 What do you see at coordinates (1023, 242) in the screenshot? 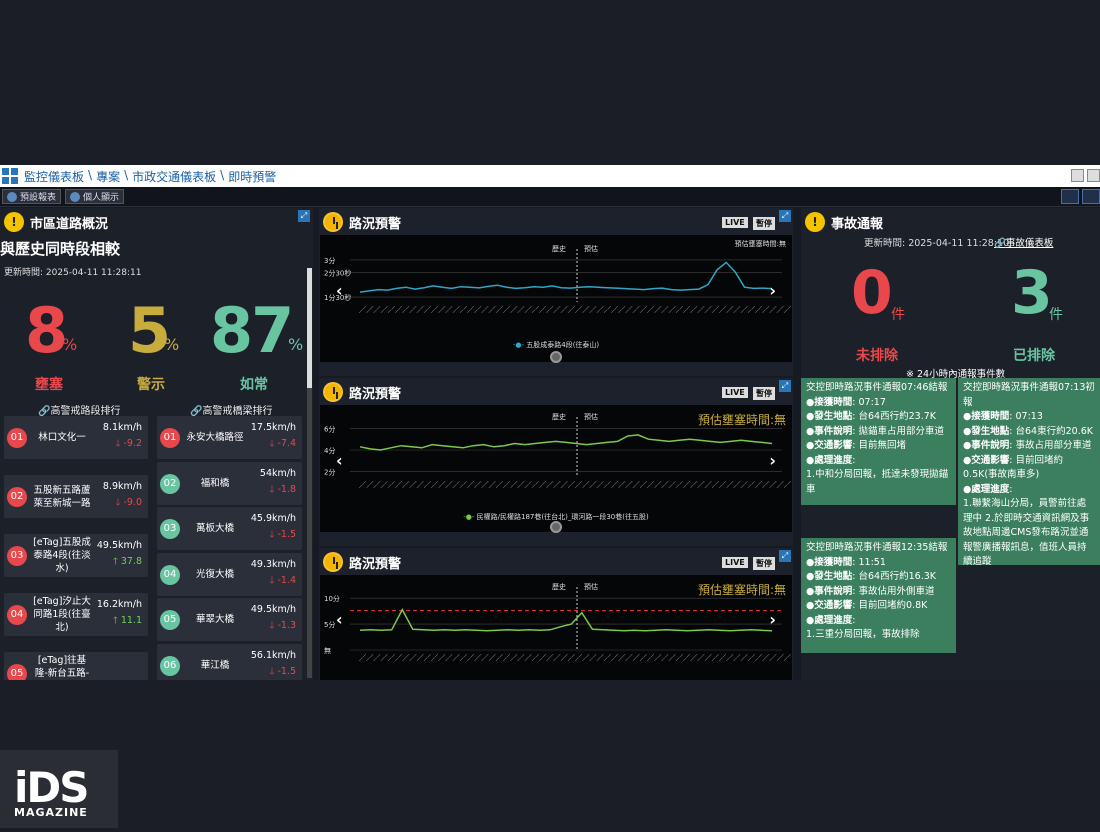
I see `incident-dashboard-link: 🔗事故儀表板` at bounding box center [1023, 242].